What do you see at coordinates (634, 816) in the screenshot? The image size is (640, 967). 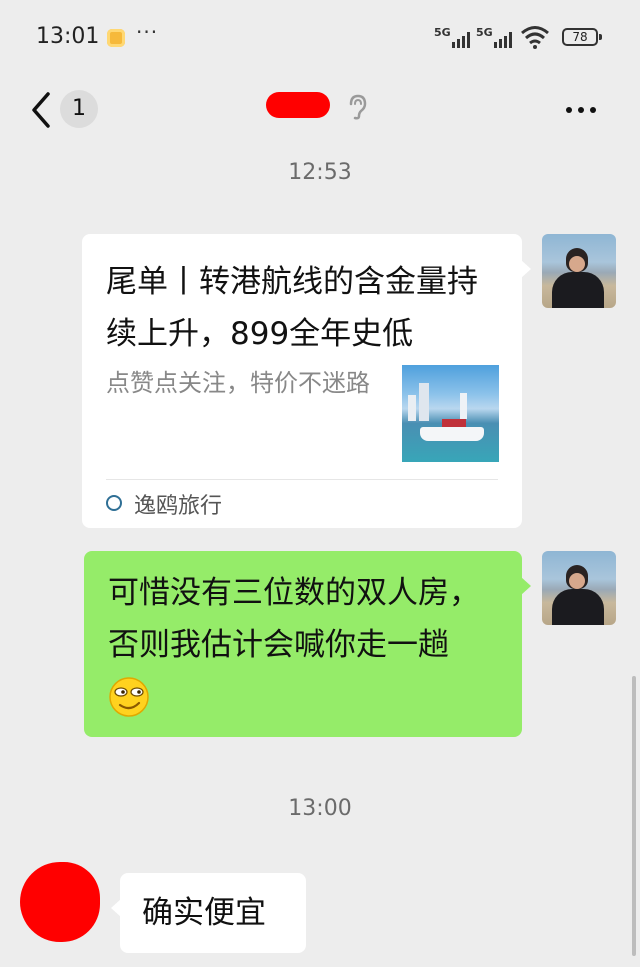 I see `scrollbar` at bounding box center [634, 816].